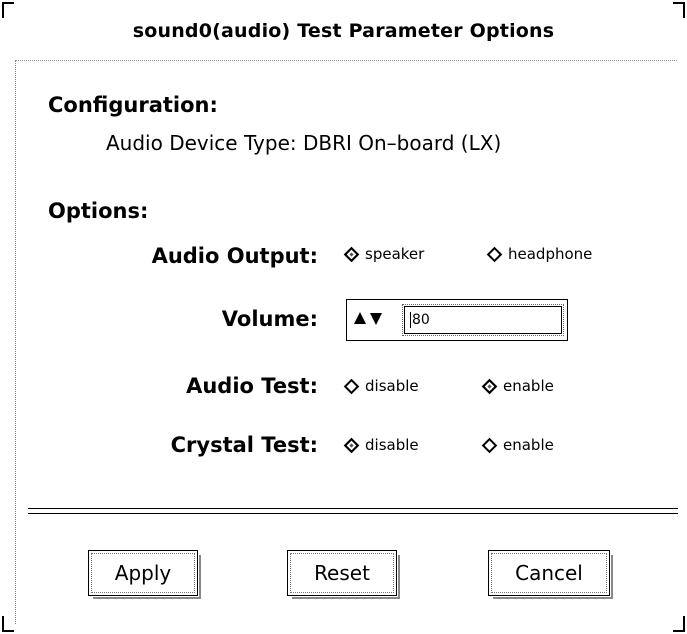 The image size is (687, 634). I want to click on increment-arrow-icon, so click(360, 318).